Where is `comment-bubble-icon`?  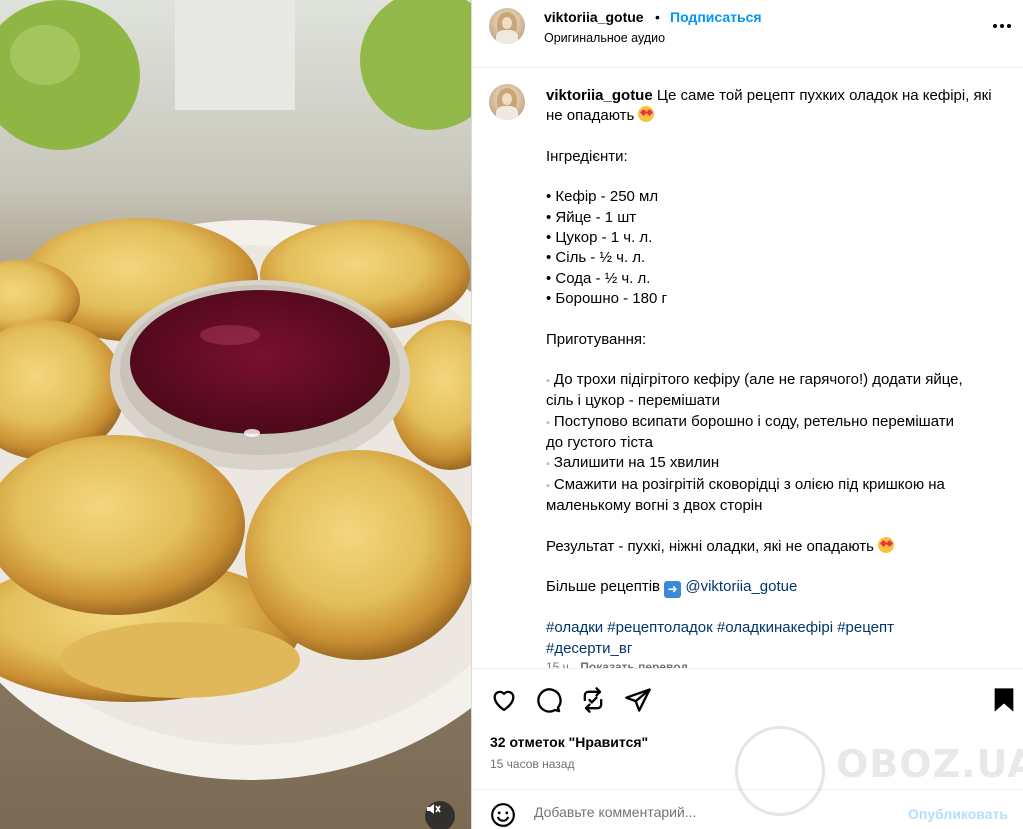 comment-bubble-icon is located at coordinates (548, 700).